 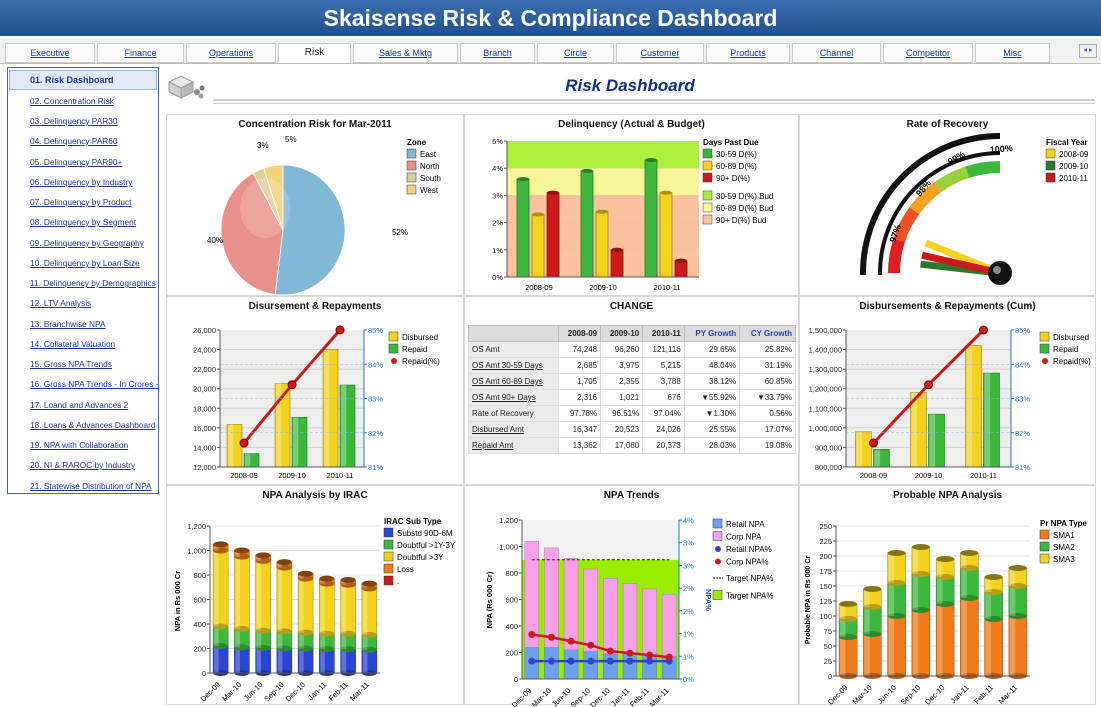 I want to click on tab-finance: Finance, so click(x=140, y=53).